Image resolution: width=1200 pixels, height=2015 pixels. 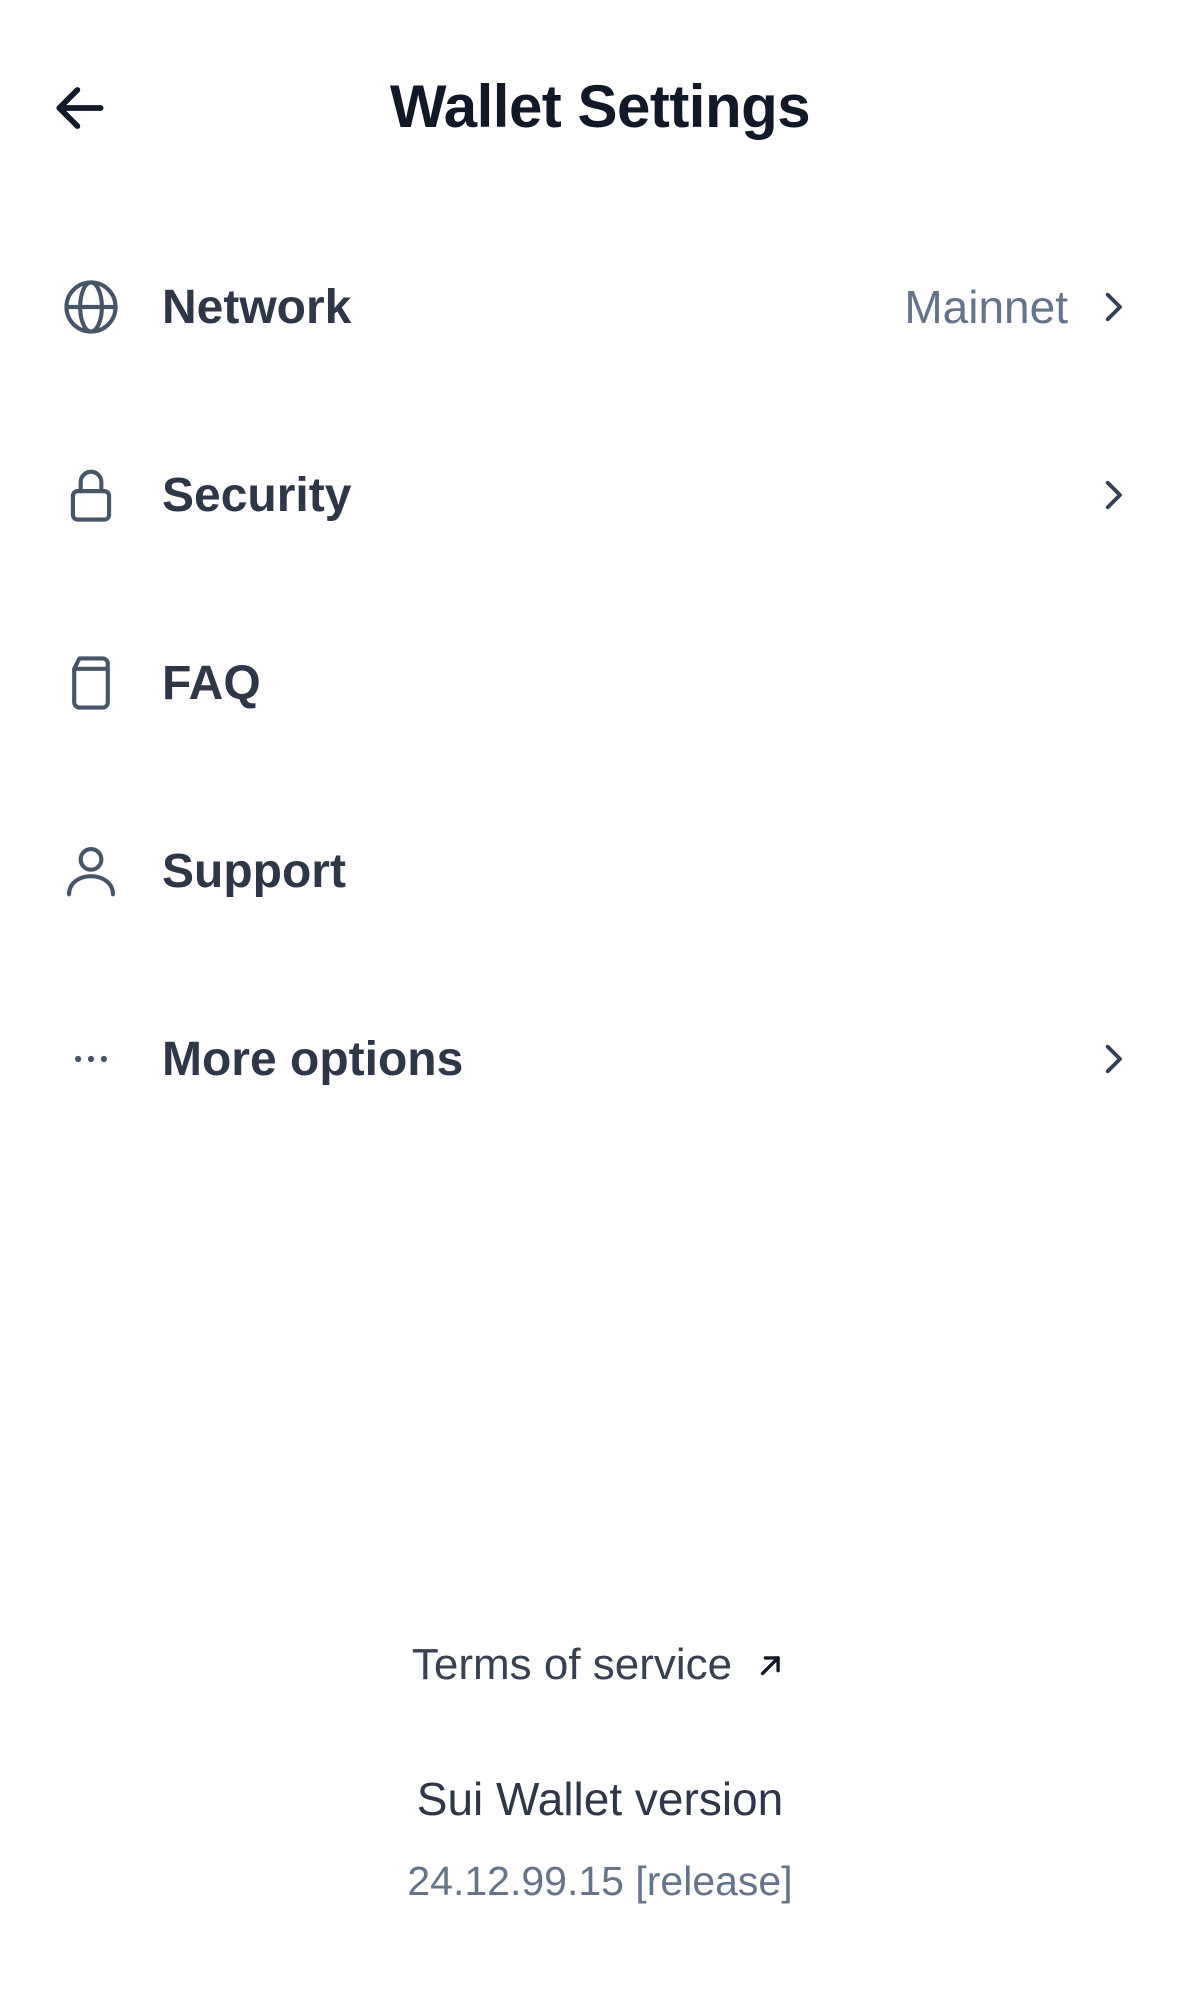 I want to click on menu-item-network: Network Mainnet, so click(x=598, y=307).